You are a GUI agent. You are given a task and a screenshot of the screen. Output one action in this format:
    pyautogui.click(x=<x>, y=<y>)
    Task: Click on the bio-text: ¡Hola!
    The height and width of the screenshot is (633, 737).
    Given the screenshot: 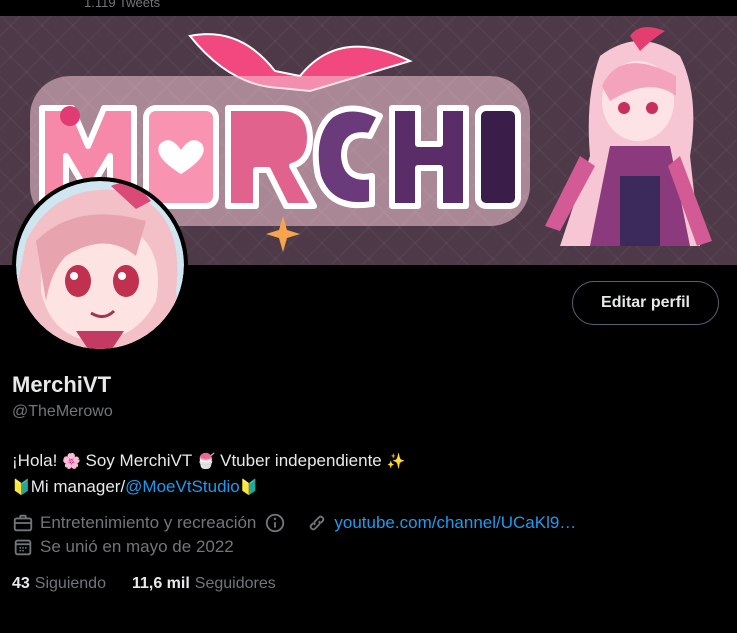 What is the action you would take?
    pyautogui.click(x=35, y=460)
    